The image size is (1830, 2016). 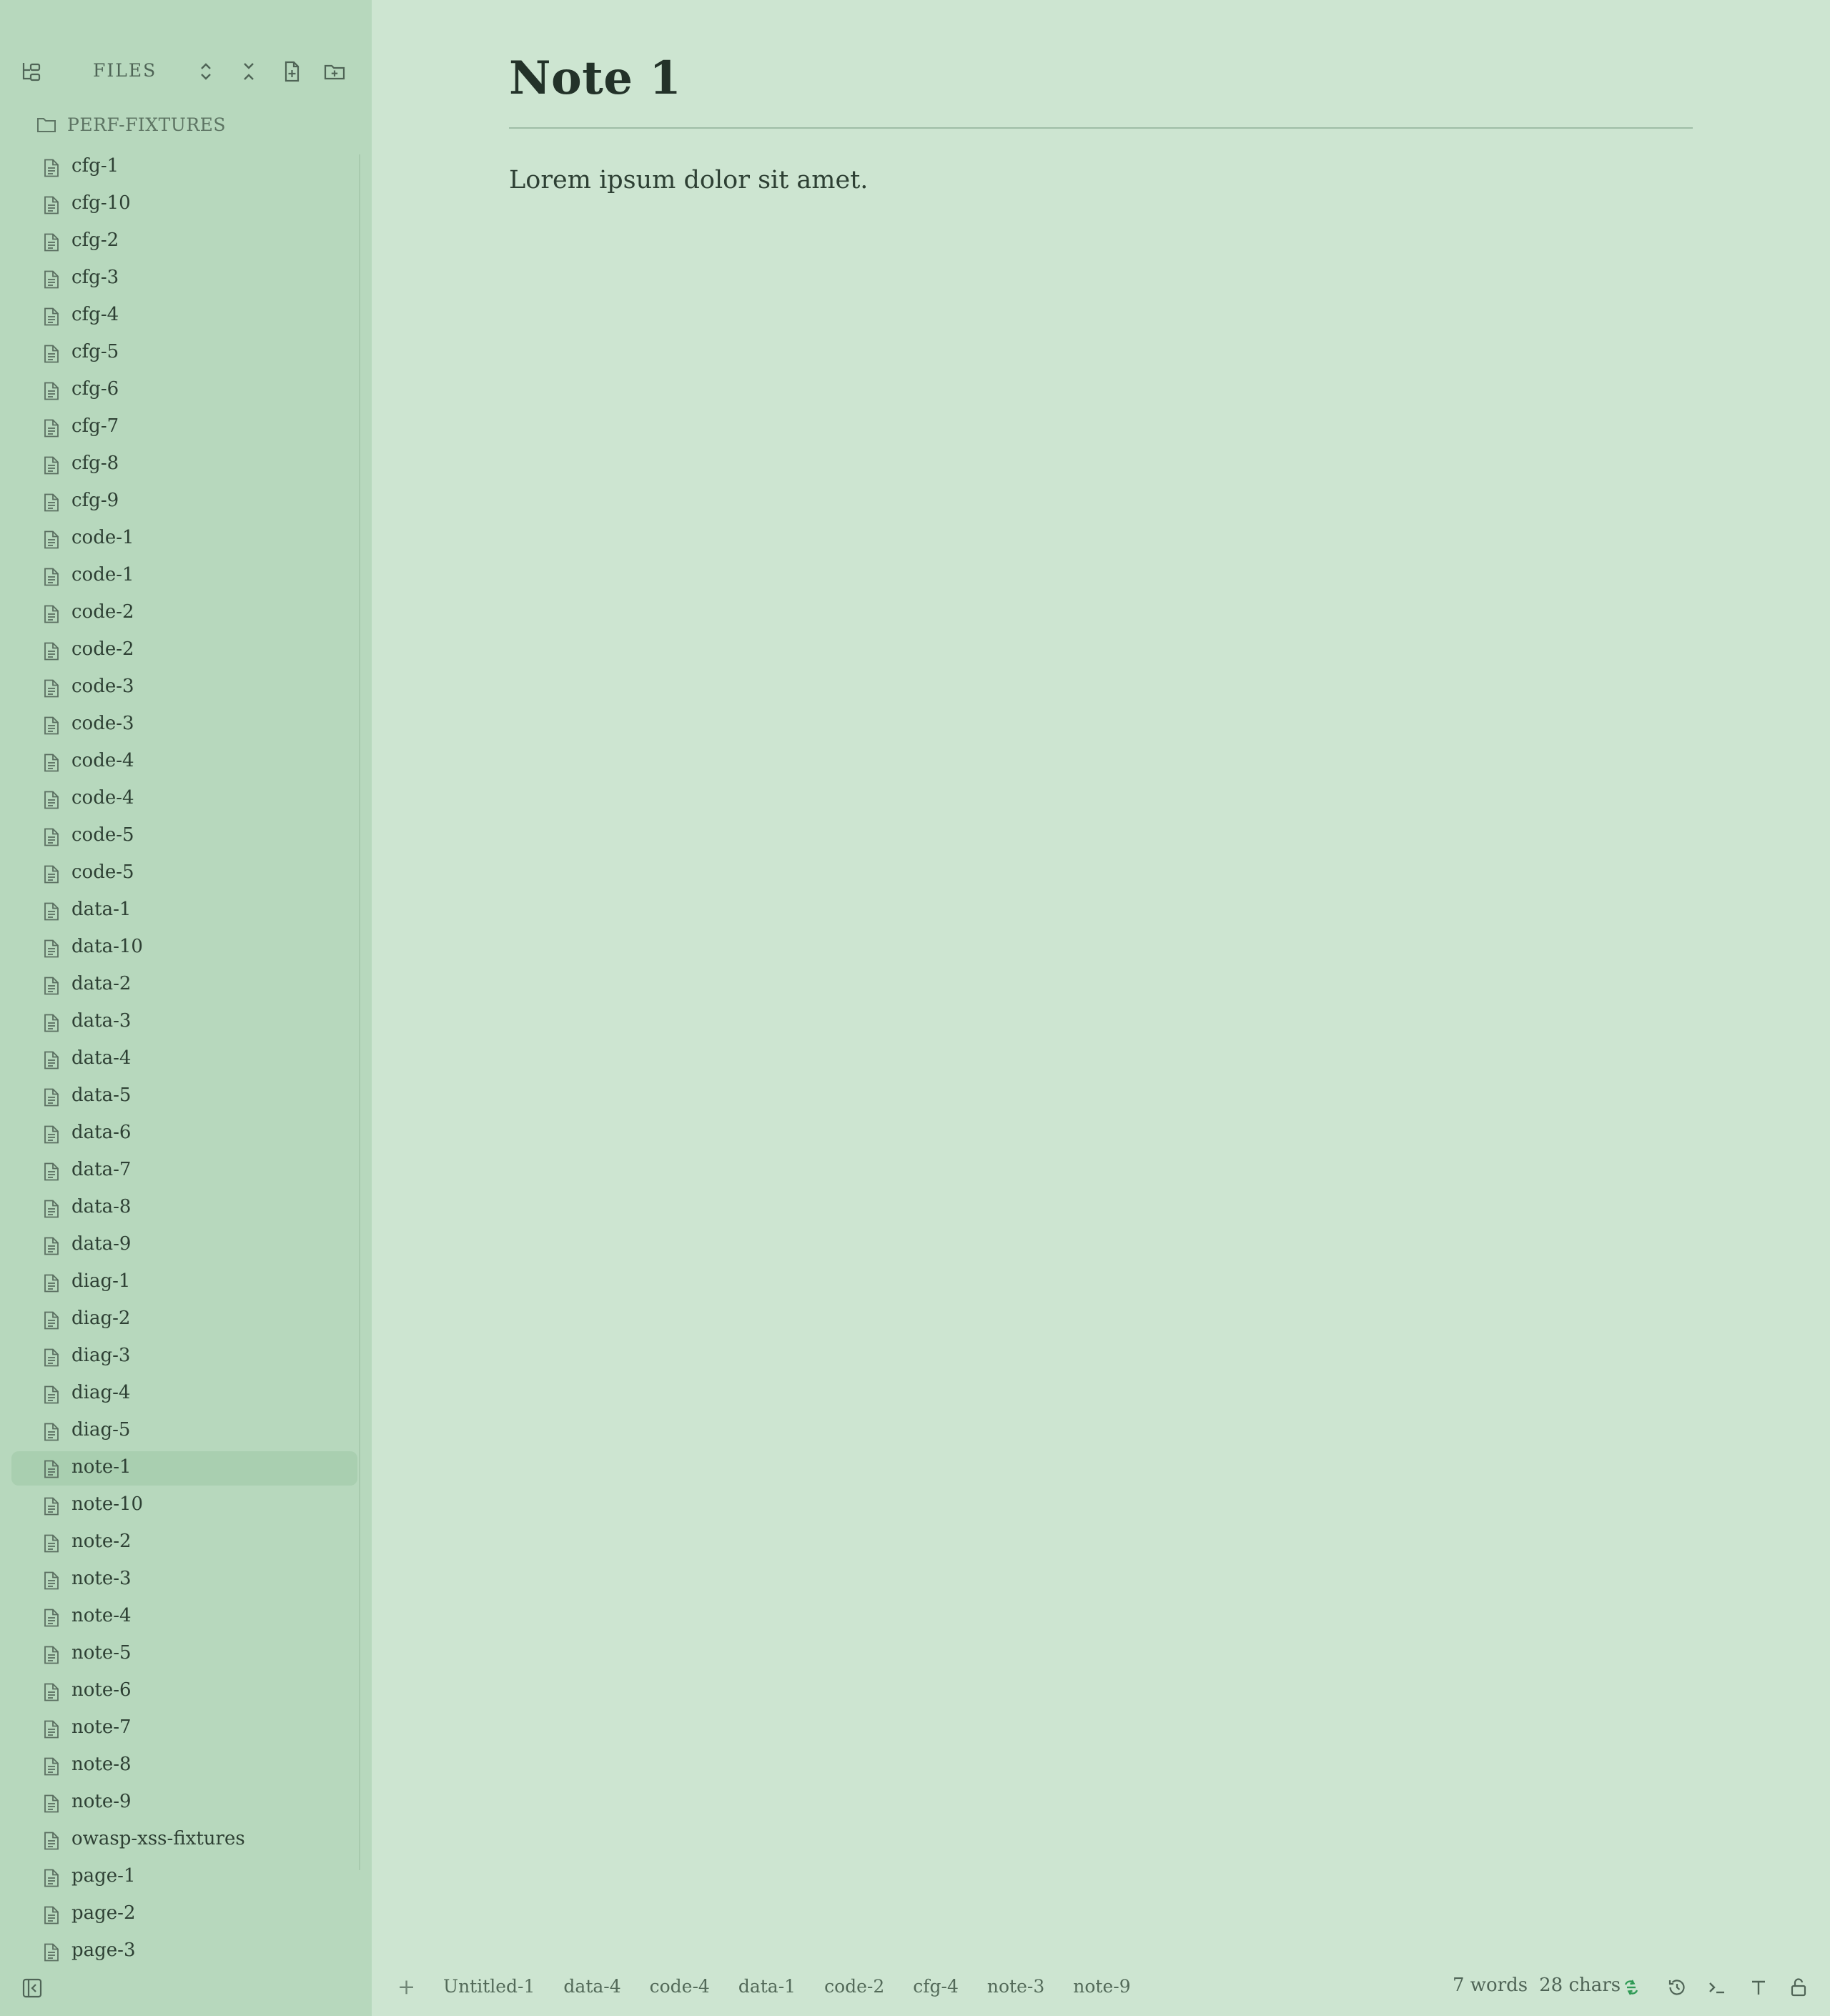 What do you see at coordinates (101, 1727) in the screenshot?
I see `file-name: note-7` at bounding box center [101, 1727].